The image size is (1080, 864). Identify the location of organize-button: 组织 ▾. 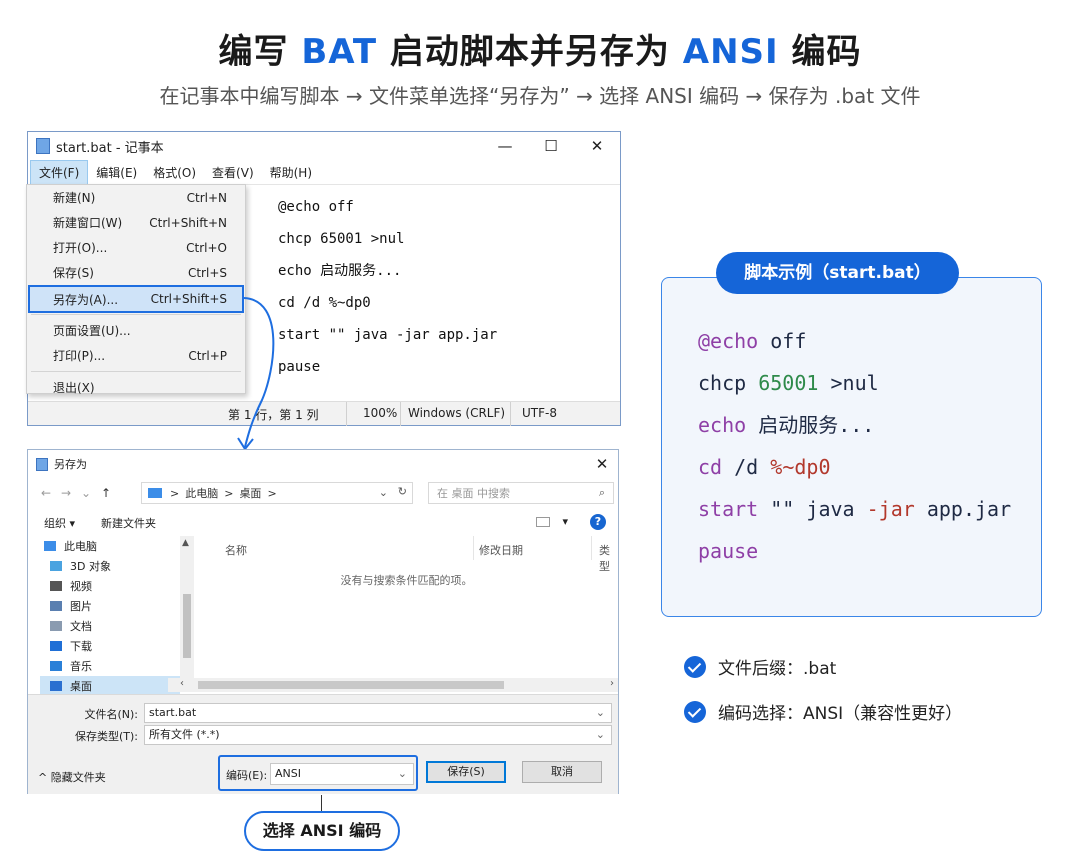
(59, 523).